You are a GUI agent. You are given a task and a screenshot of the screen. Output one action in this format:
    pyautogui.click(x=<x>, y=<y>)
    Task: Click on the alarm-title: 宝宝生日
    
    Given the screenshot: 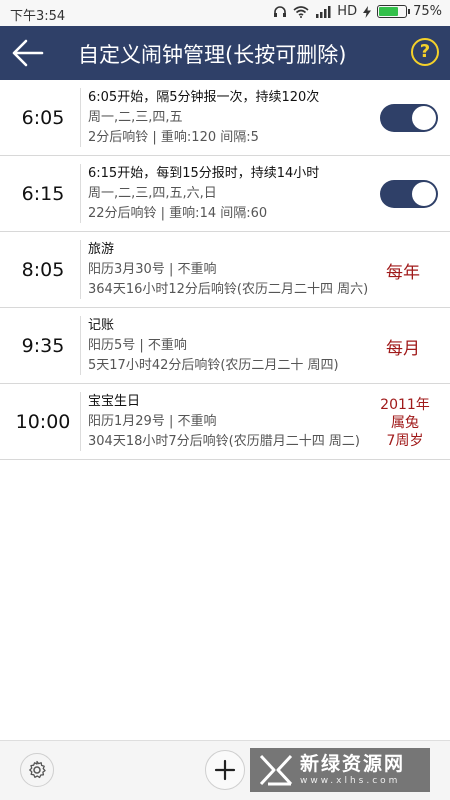 What is the action you would take?
    pyautogui.click(x=114, y=401)
    